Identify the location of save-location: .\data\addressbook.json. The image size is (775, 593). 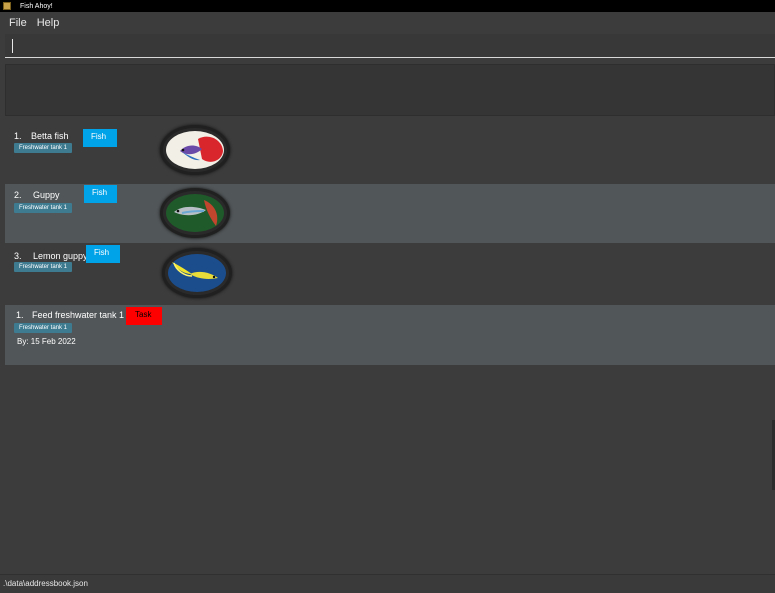
(45, 583).